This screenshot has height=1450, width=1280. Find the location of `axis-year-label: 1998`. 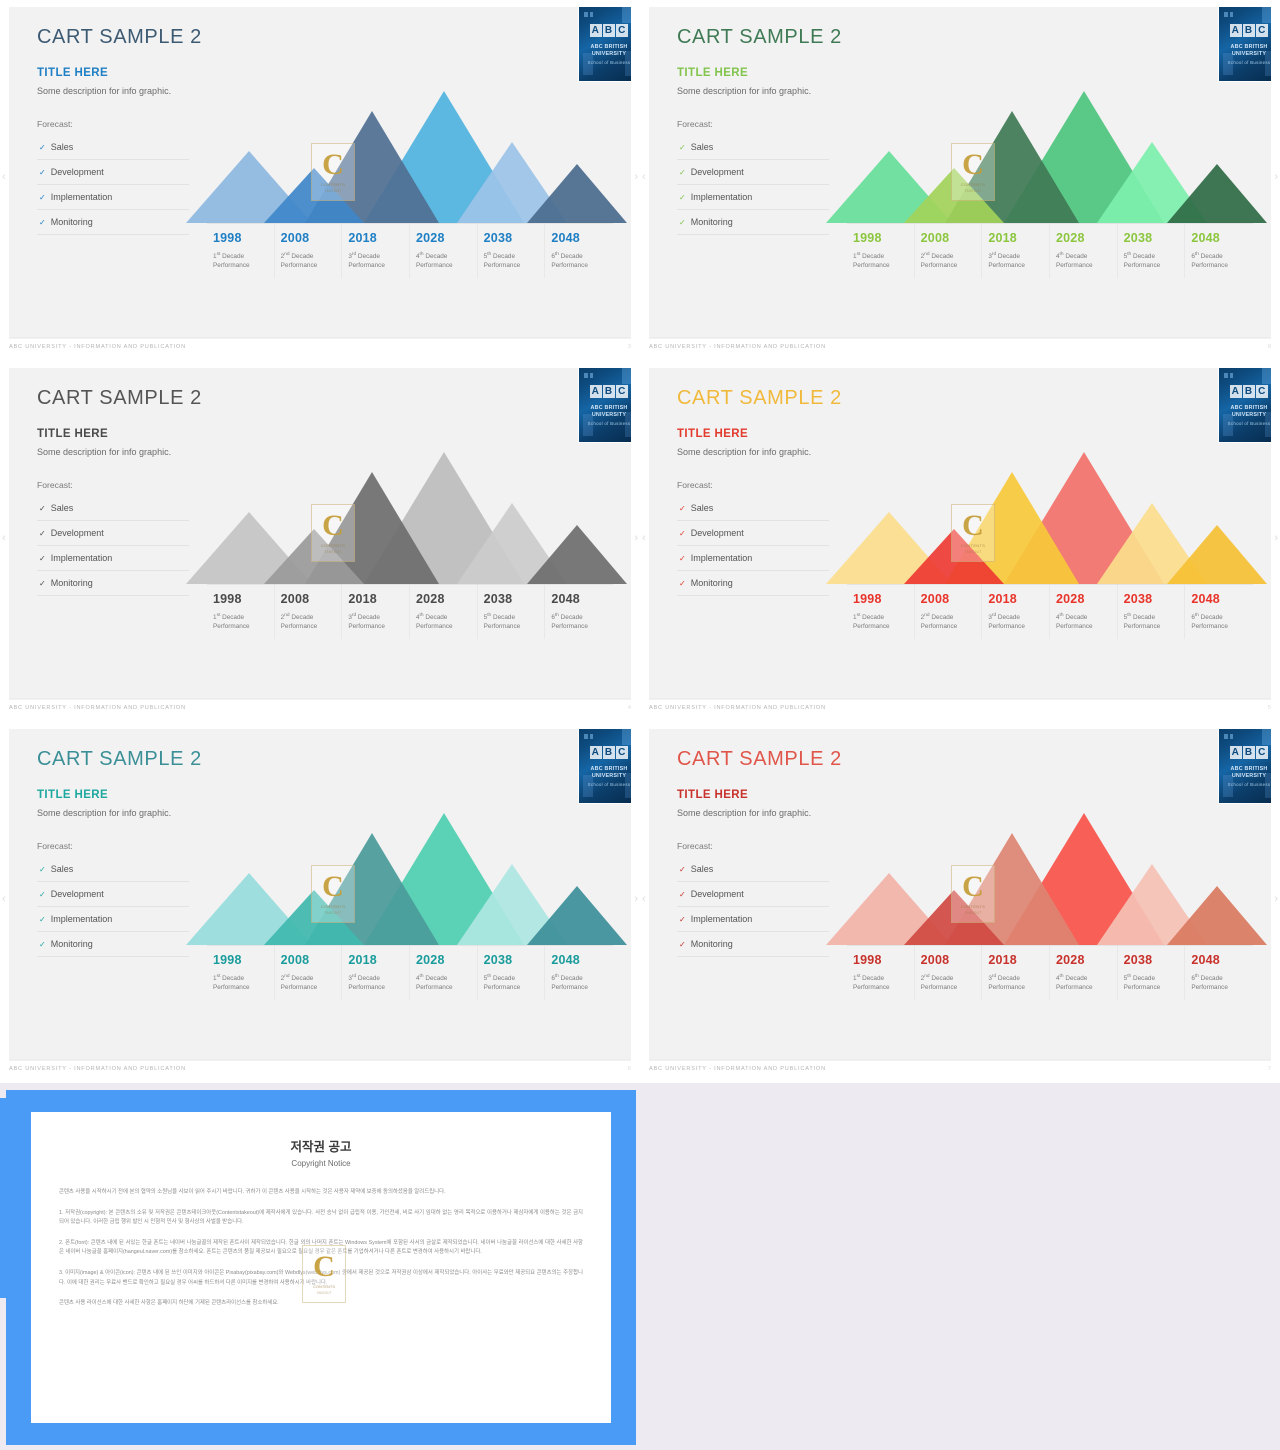

axis-year-label: 1998 is located at coordinates (867, 960).